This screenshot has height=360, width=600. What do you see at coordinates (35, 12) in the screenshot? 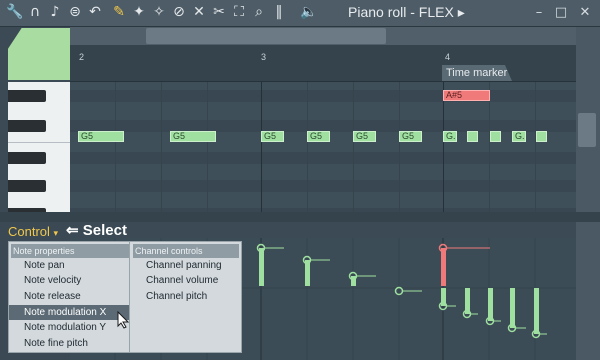
I see `magnet-icon: ∩` at bounding box center [35, 12].